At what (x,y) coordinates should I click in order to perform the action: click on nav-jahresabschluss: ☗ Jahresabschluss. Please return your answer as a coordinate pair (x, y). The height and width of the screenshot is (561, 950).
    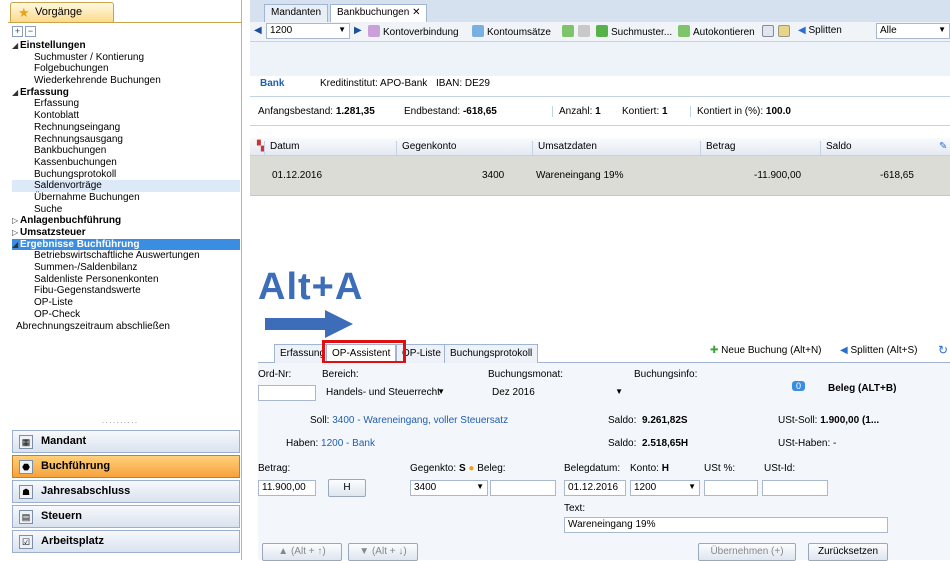
    Looking at the image, I should click on (126, 491).